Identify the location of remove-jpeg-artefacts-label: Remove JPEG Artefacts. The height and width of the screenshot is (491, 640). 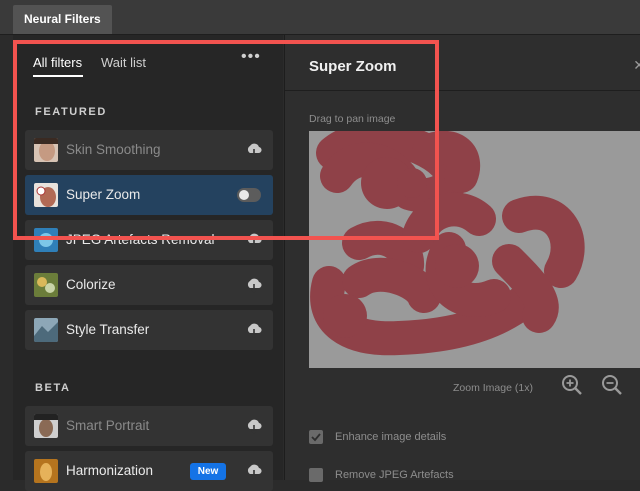
(394, 475).